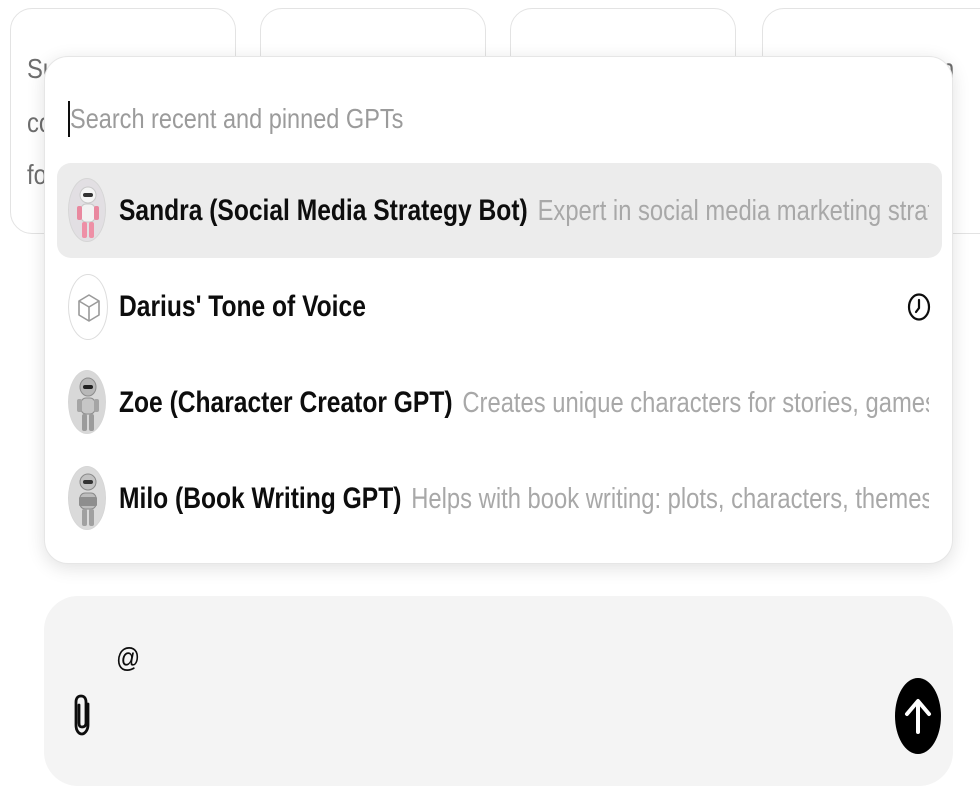 This screenshot has height=786, width=980. What do you see at coordinates (286, 402) in the screenshot?
I see `gpt-name: Zoe (Character Creator GPT)` at bounding box center [286, 402].